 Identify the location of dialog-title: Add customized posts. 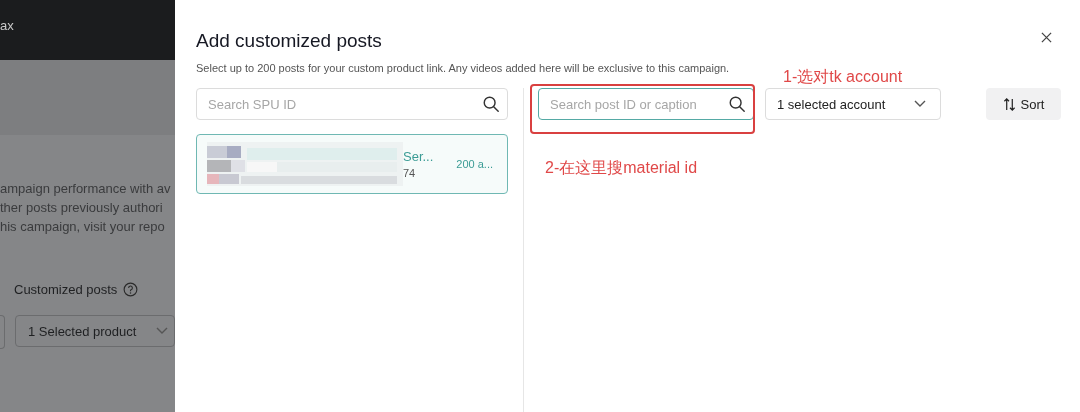
(289, 41).